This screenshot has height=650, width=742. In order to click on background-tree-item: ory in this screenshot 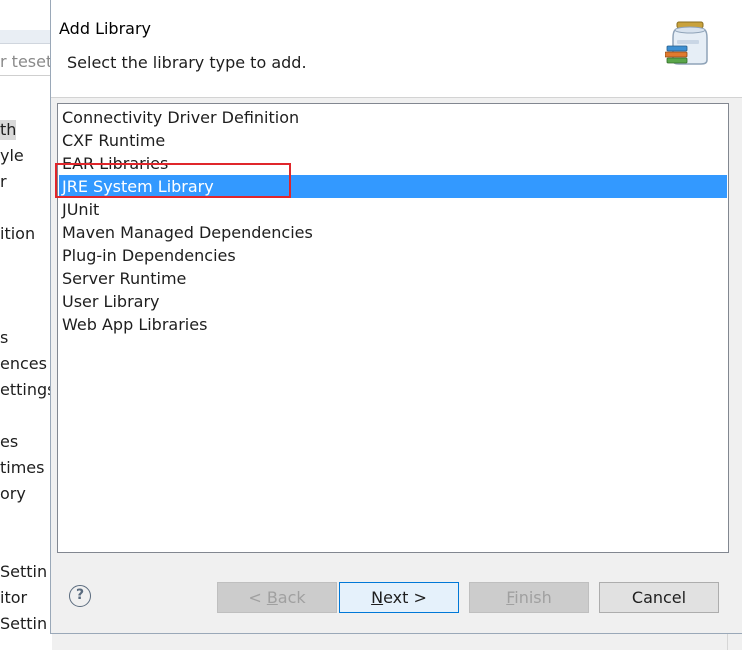, I will do `click(13, 494)`.